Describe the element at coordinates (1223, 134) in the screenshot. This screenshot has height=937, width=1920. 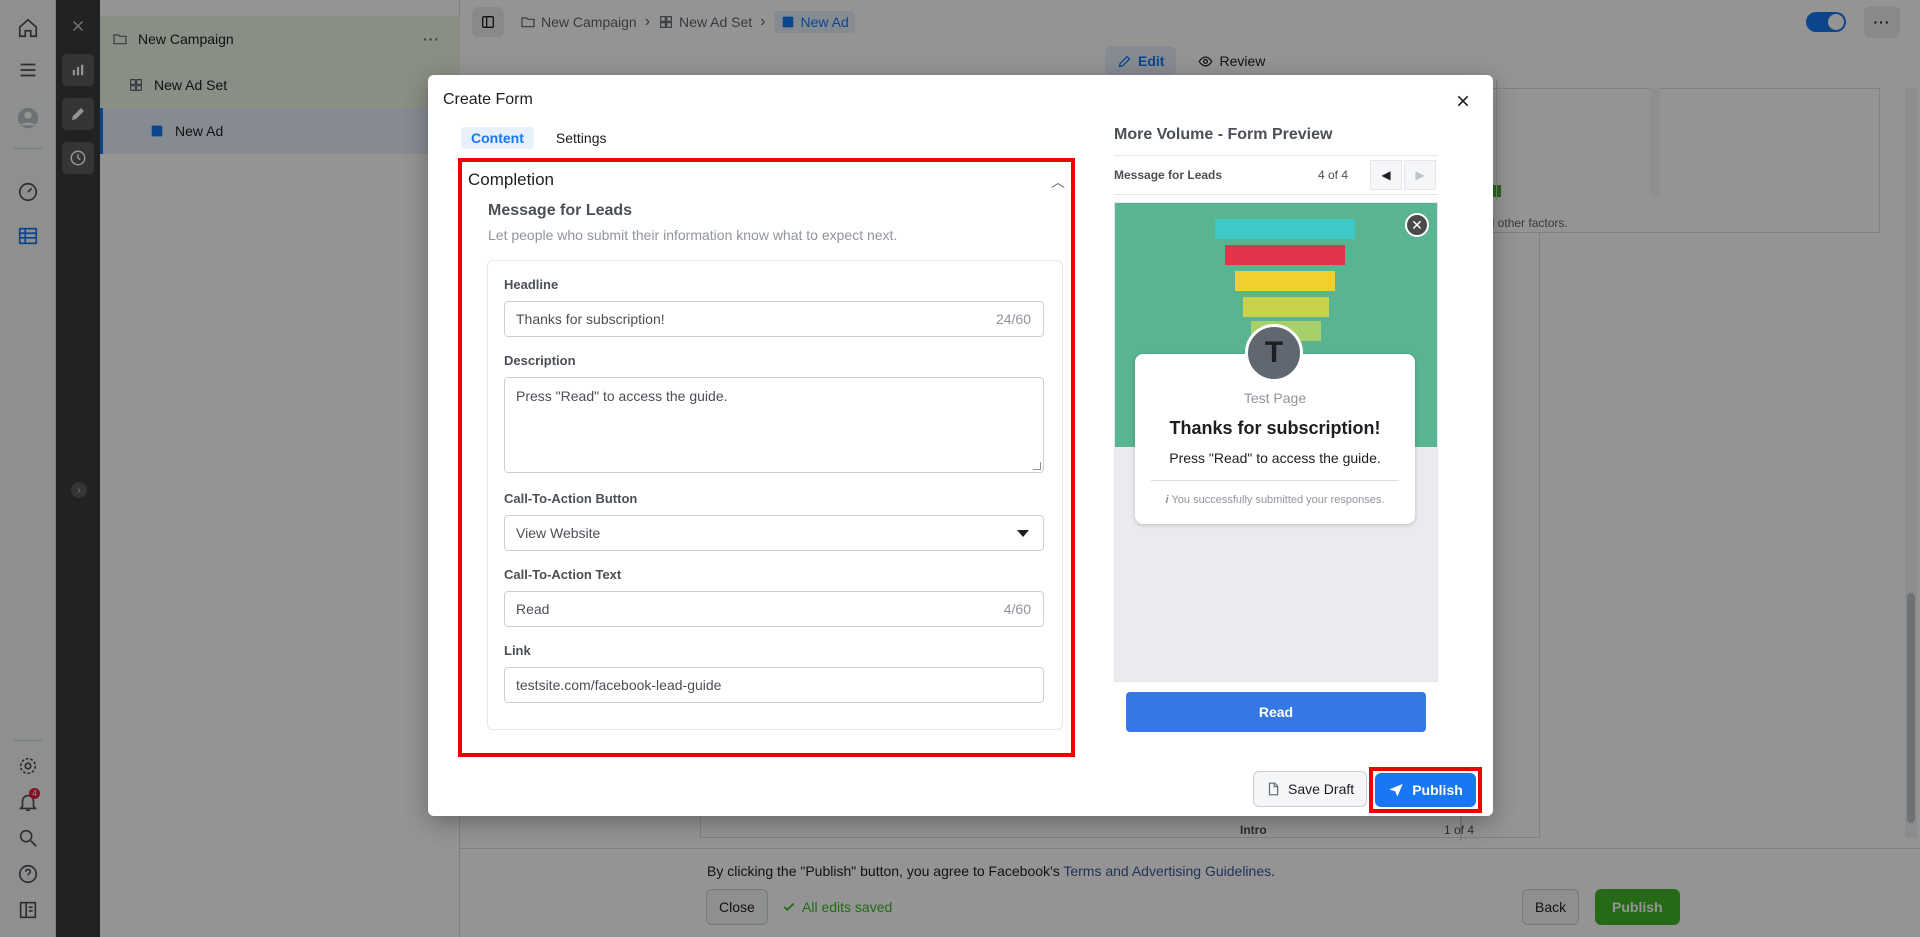
I see `preview-title: More Volume - Form Preview` at that location.